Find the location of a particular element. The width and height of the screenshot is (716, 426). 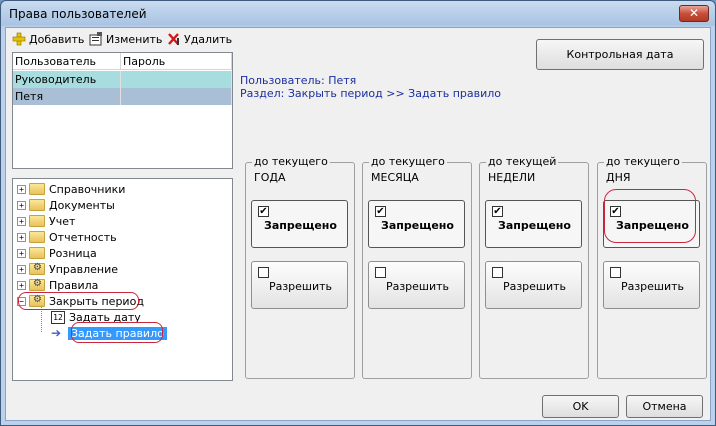

date-icon: 12 is located at coordinates (58, 317).